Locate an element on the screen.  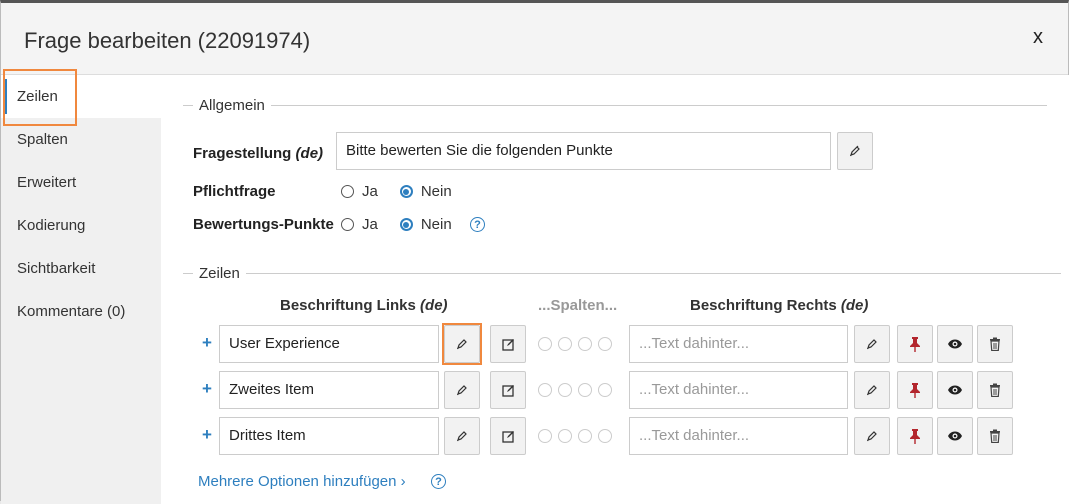
add-multiple-options-label: Mehrere Optionen hinzufügen › is located at coordinates (302, 481).